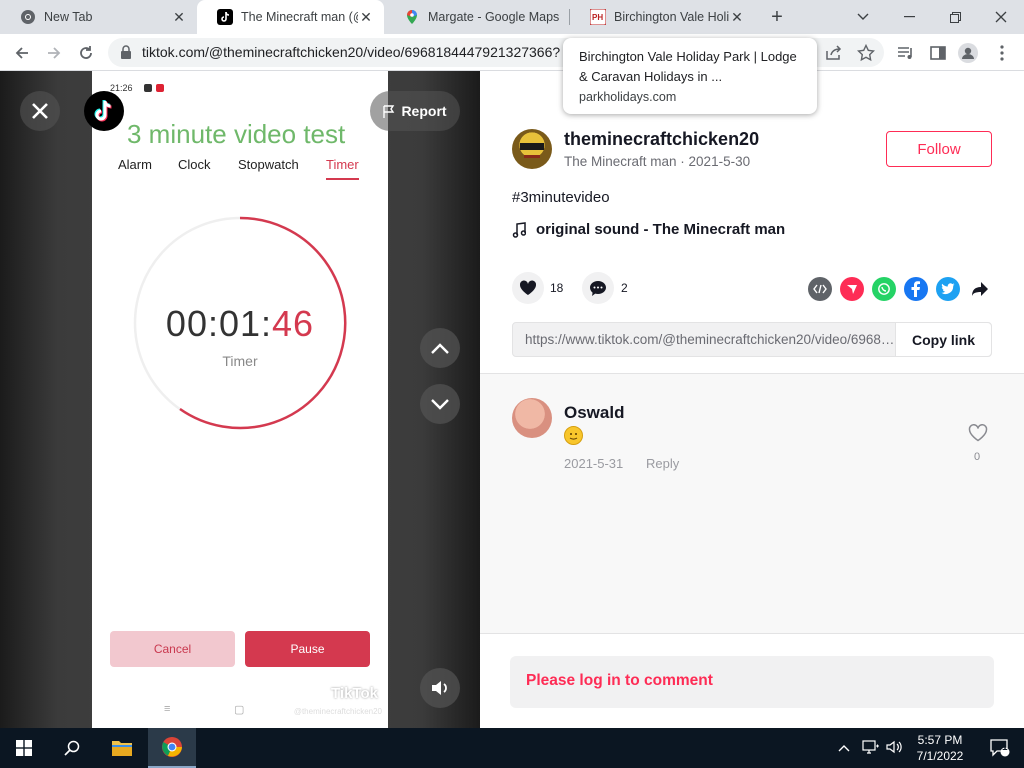 Image resolution: width=1024 pixels, height=768 pixels. What do you see at coordinates (628, 97) in the screenshot?
I see `tooltip-url: parkholidays.com` at bounding box center [628, 97].